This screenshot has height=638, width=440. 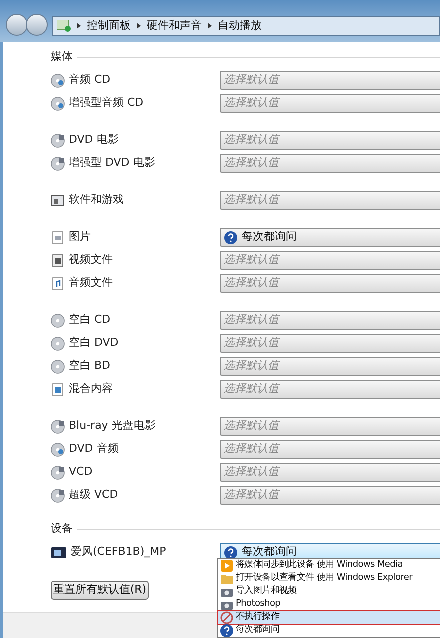 I want to click on no-action-icon, so click(x=227, y=617).